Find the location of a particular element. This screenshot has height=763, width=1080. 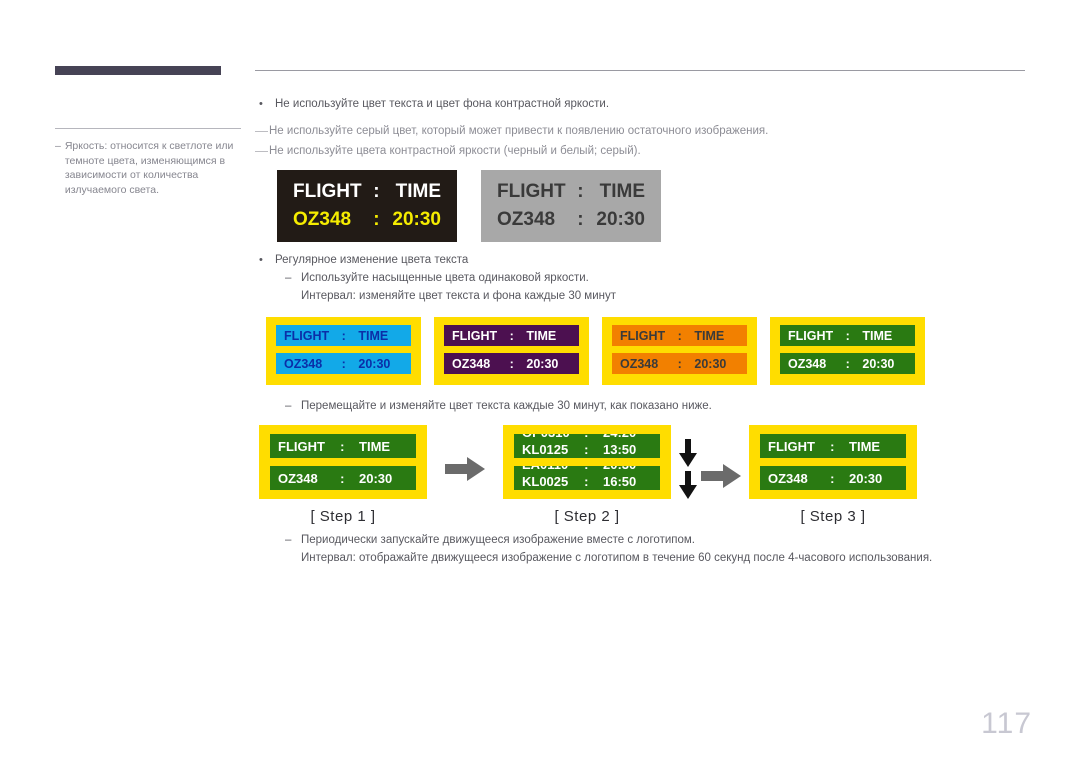

scroll-line: KL0025 : 16:50 is located at coordinates (587, 481).